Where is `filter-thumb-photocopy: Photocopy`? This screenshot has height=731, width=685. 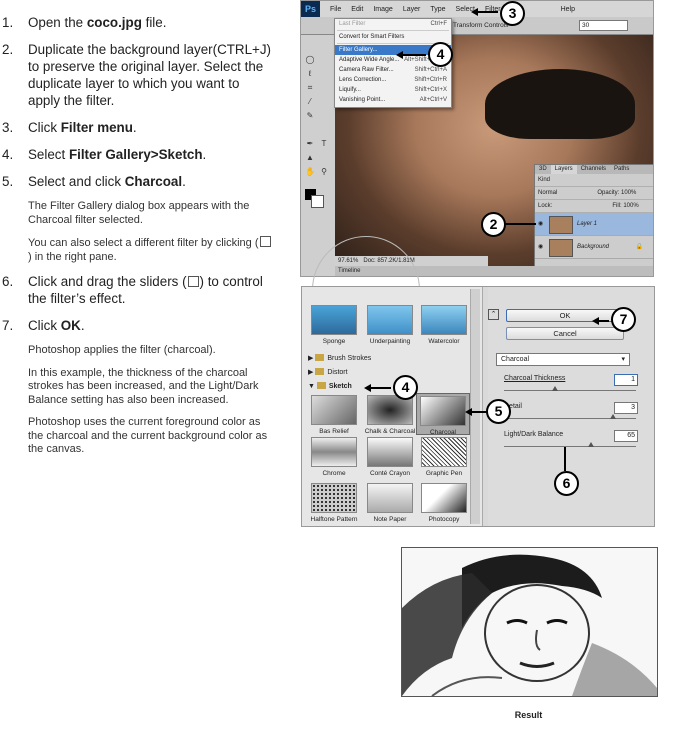
filter-thumb-photocopy: Photocopy is located at coordinates (444, 503).